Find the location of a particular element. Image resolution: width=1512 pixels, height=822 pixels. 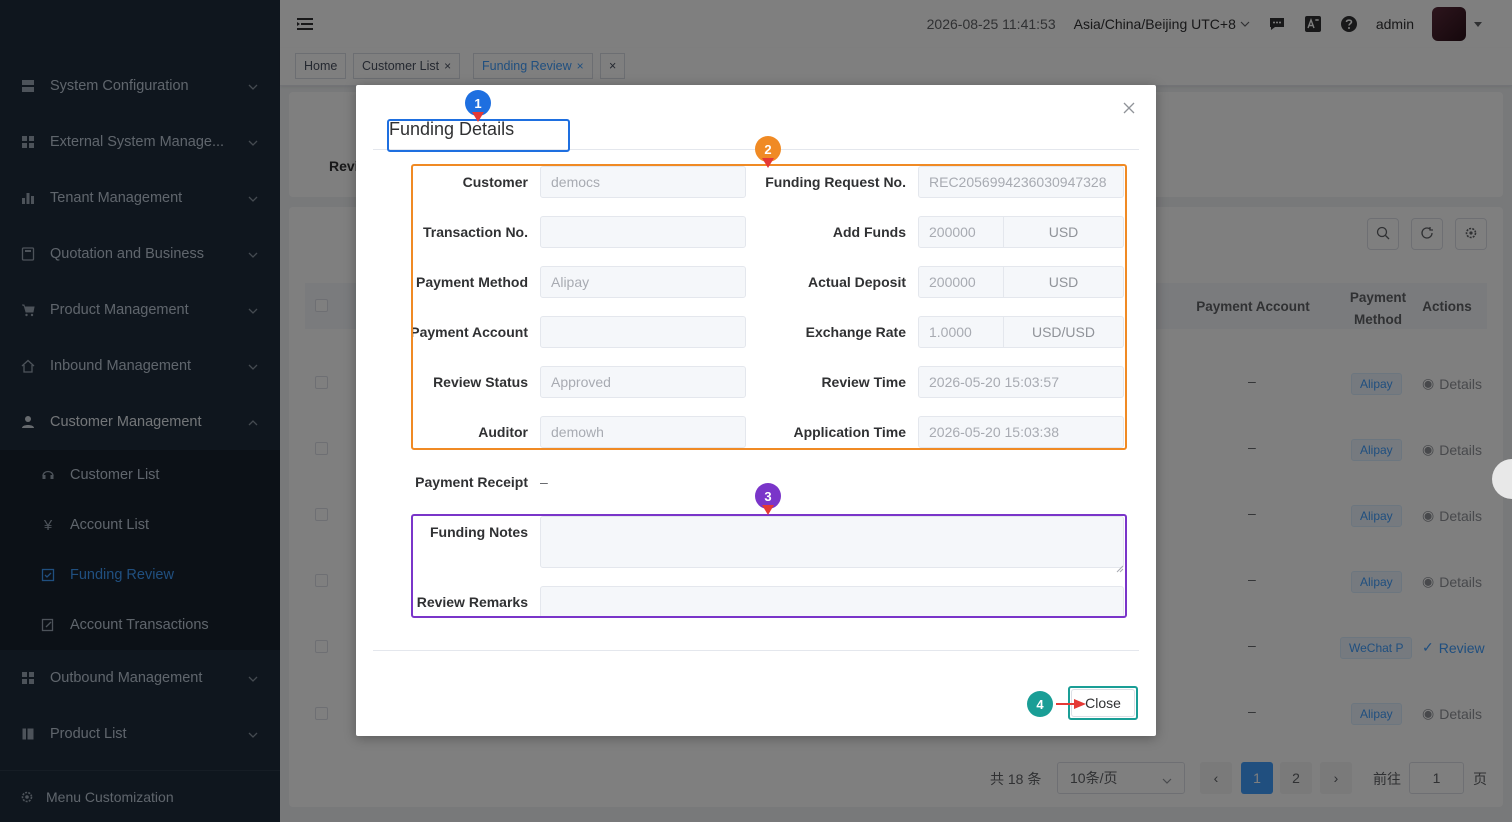

payment-receipt-label: Payment Receipt is located at coordinates (471, 482).